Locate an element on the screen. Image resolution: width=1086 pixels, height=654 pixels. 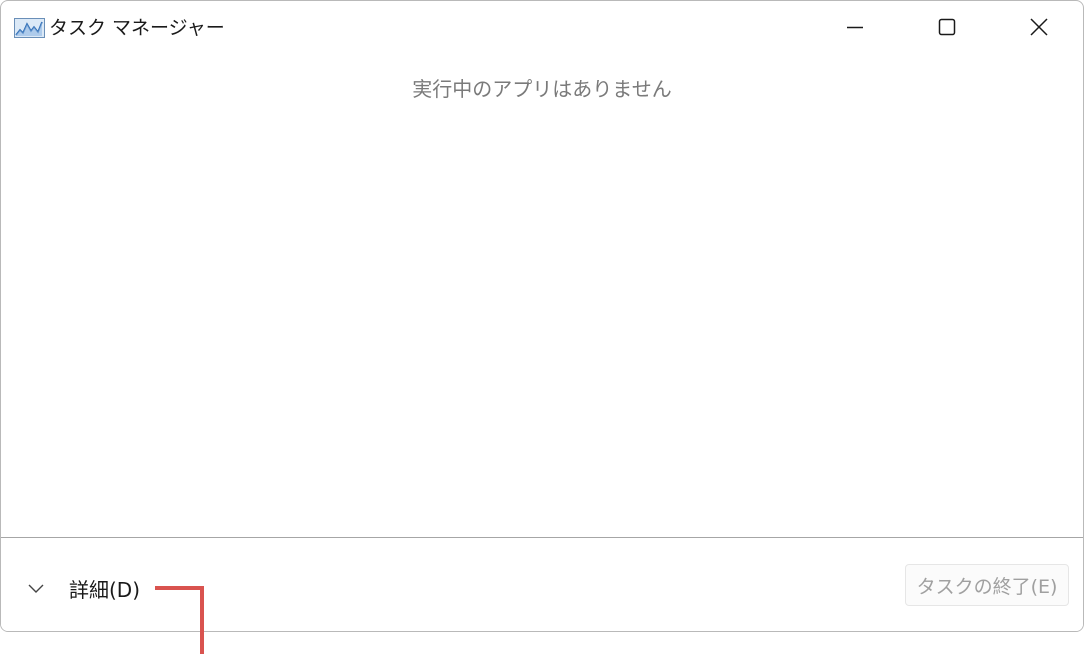
no-running-apps-message: 実行中のアプリはありません is located at coordinates (542, 89).